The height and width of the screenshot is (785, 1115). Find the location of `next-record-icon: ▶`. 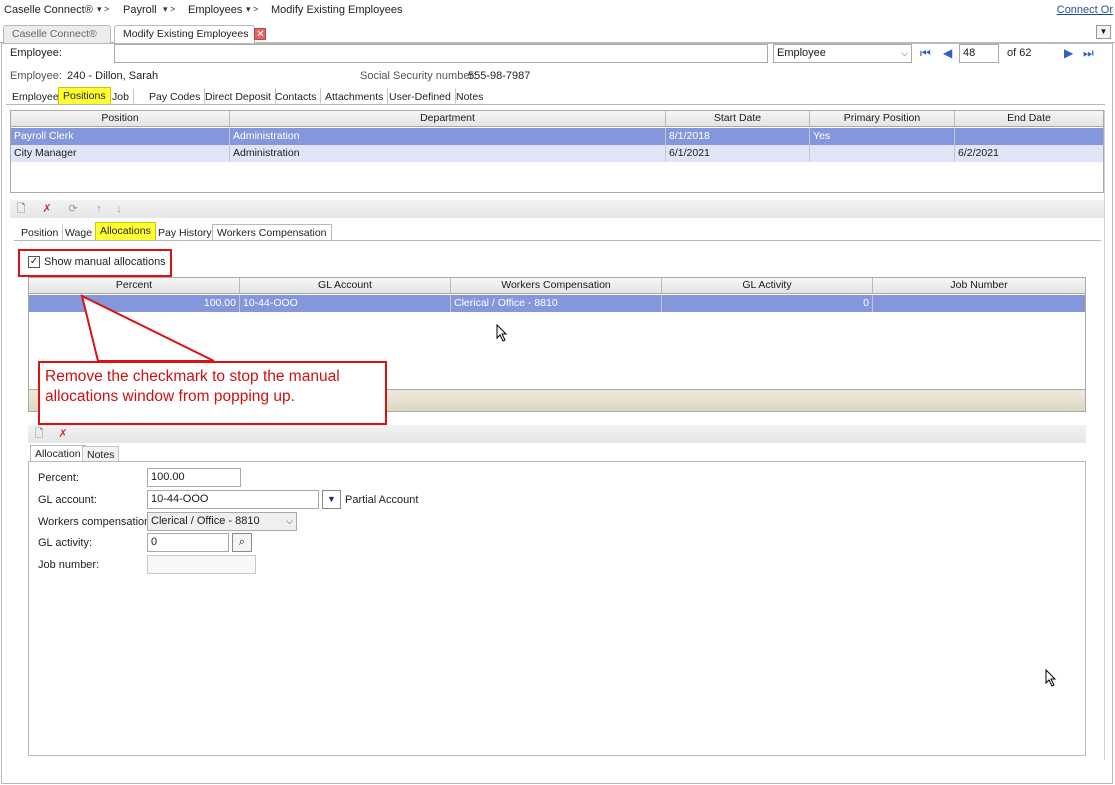

next-record-icon: ▶ is located at coordinates (1068, 53).